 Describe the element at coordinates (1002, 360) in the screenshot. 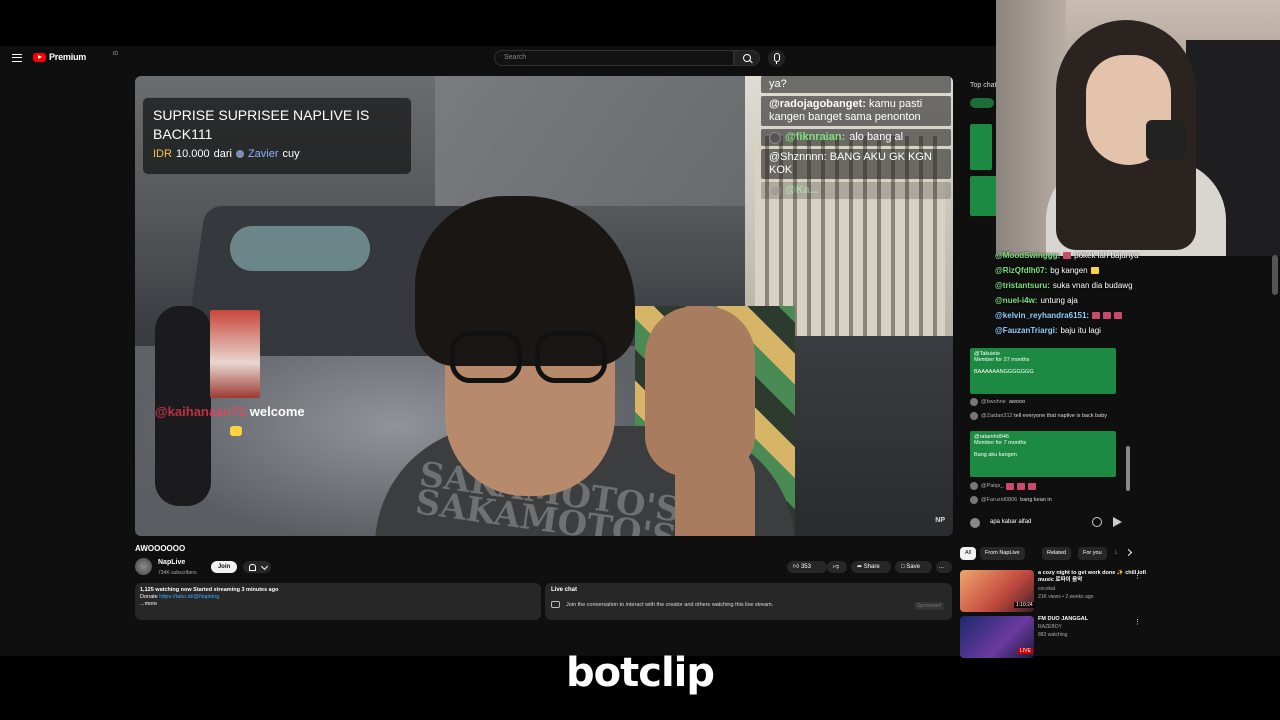

I see `member-duration: Member for 27 months` at that location.